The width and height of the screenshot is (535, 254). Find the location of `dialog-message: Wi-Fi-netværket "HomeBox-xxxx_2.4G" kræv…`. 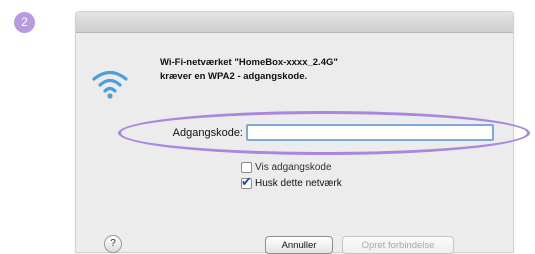

dialog-message: Wi-Fi-netværket "HomeBox-xxxx_2.4G" kræv… is located at coordinates (310, 70).